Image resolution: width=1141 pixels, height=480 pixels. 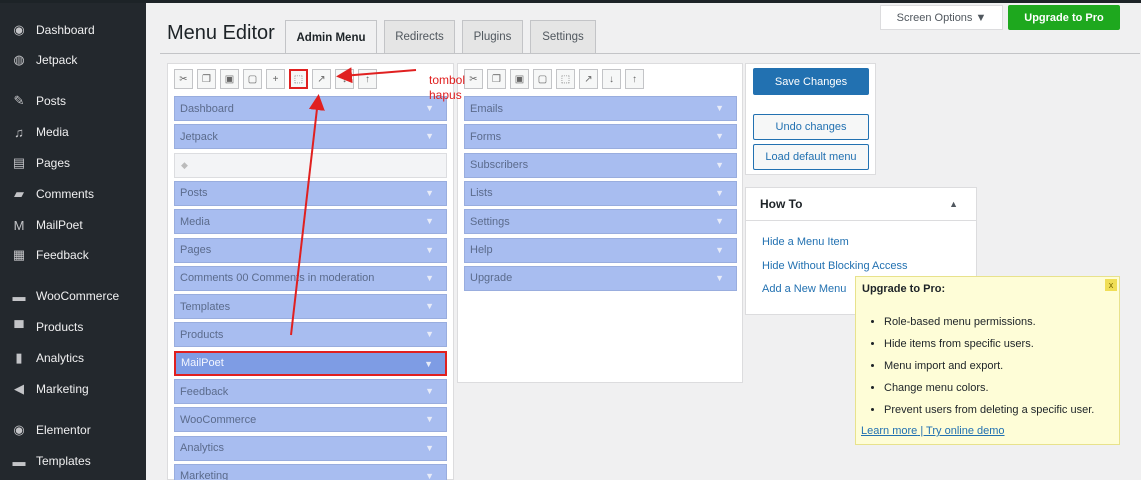 I want to click on menu-item: WooCommerce ▼, so click(x=310, y=420).